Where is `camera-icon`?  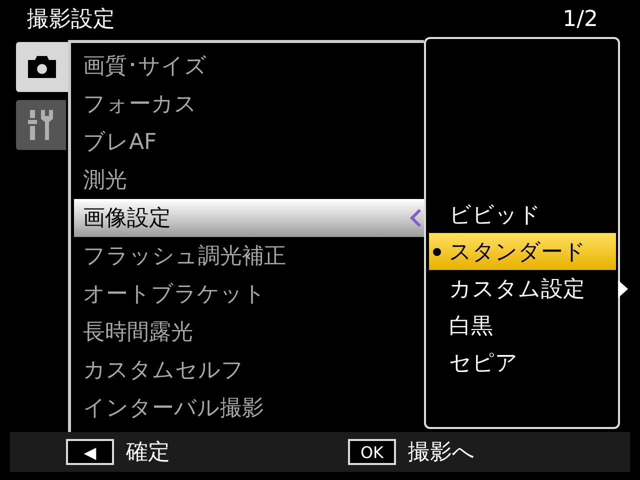 camera-icon is located at coordinates (42, 67).